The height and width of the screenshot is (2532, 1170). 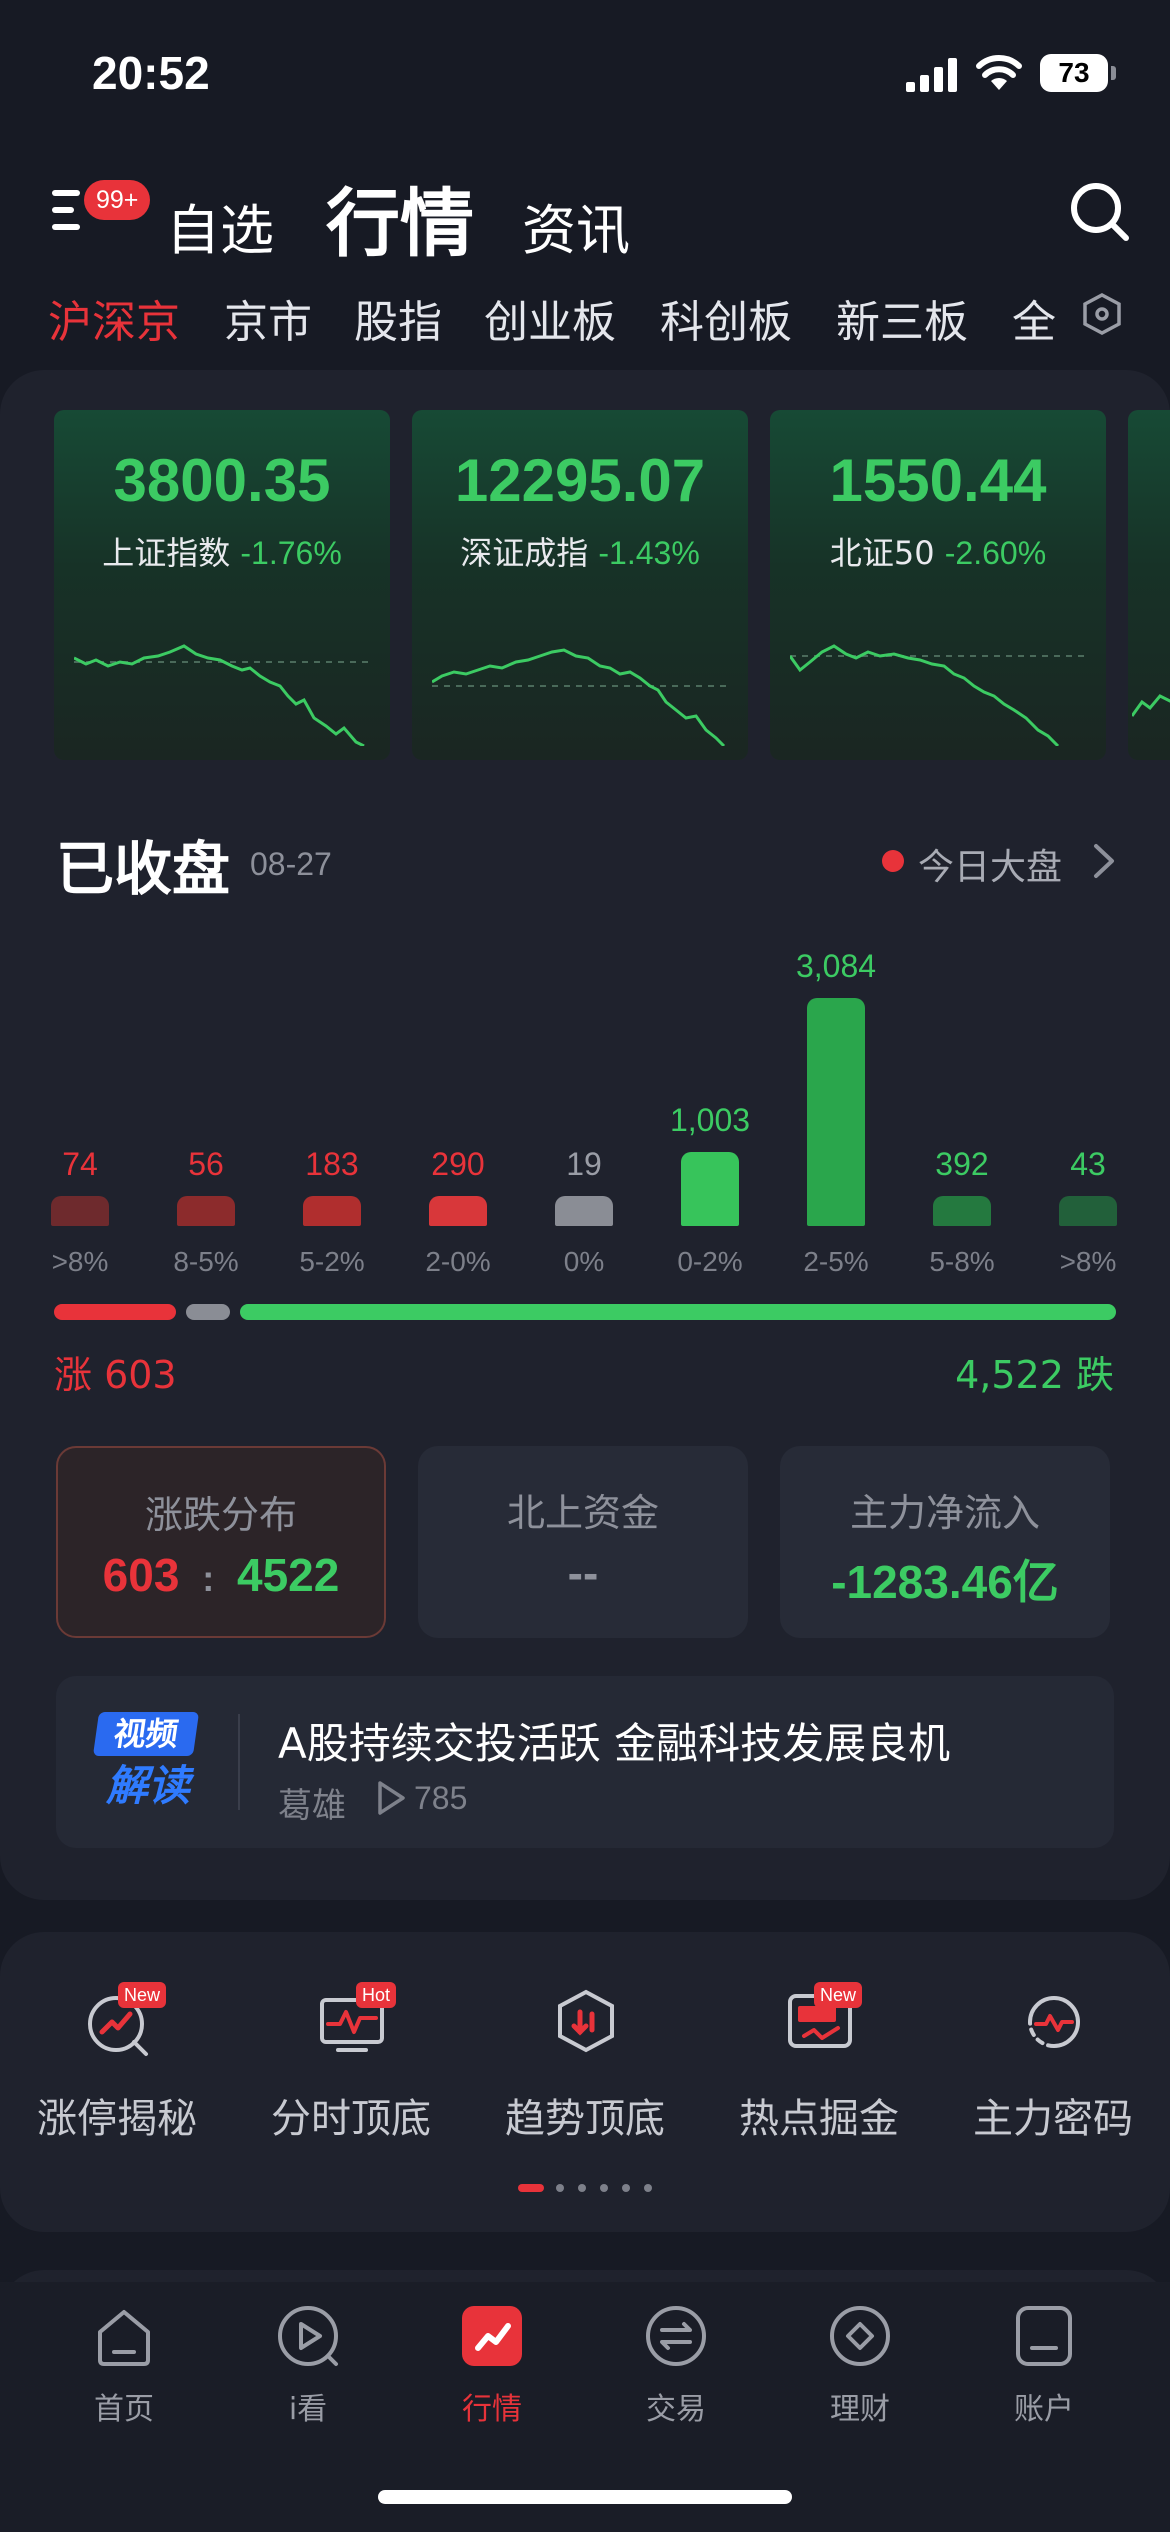 I want to click on trend-icon, so click(x=586, y=2021).